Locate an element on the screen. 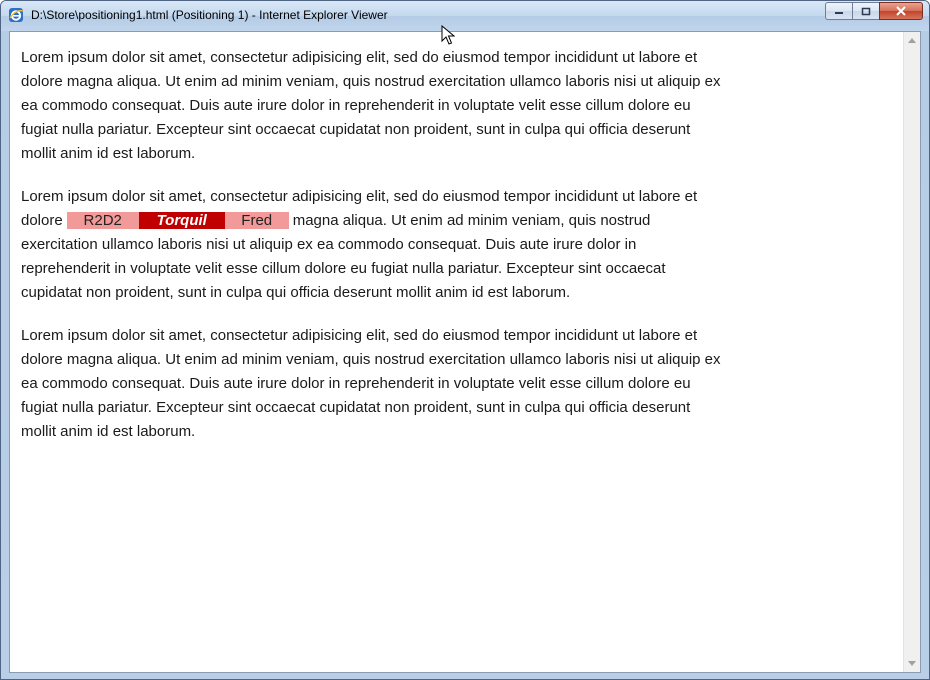 This screenshot has height=680, width=930. box-fred: Fred is located at coordinates (256, 220).